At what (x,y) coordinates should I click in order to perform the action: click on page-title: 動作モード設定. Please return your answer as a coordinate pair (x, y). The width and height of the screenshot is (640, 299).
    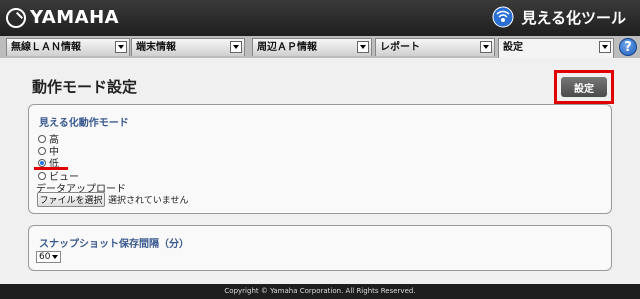
    Looking at the image, I should click on (85, 87).